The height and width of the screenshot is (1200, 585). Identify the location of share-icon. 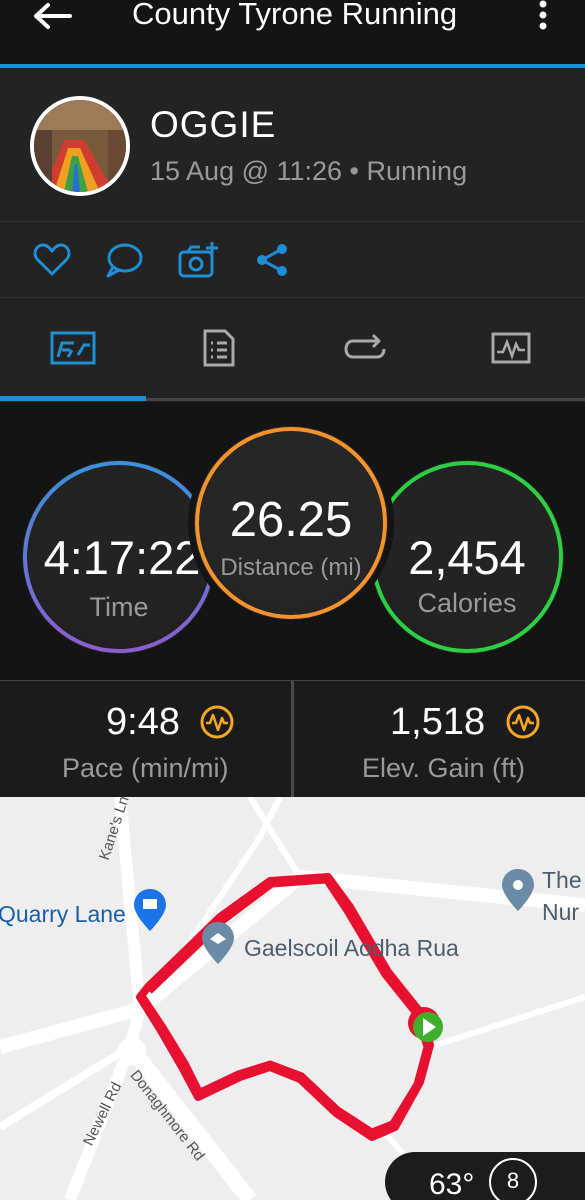
(272, 260).